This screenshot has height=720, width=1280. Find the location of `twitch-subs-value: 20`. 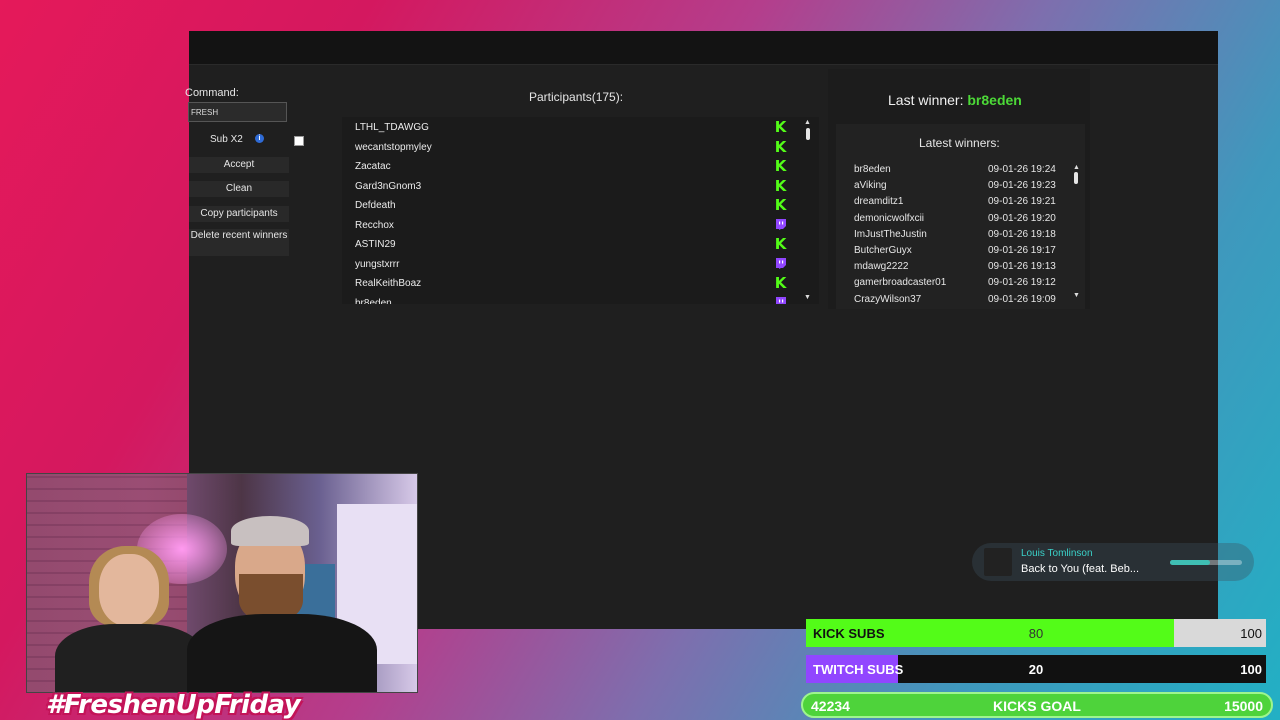

twitch-subs-value: 20 is located at coordinates (1036, 669).